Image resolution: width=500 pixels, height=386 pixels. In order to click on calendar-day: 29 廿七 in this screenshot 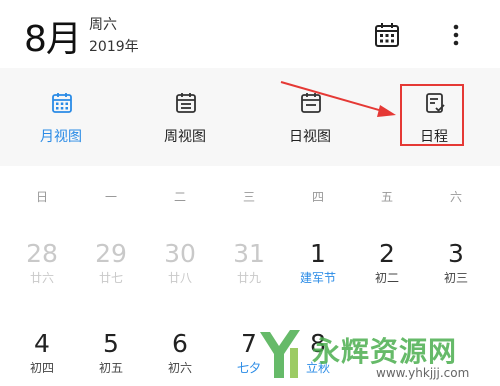, I will do `click(111, 263)`.